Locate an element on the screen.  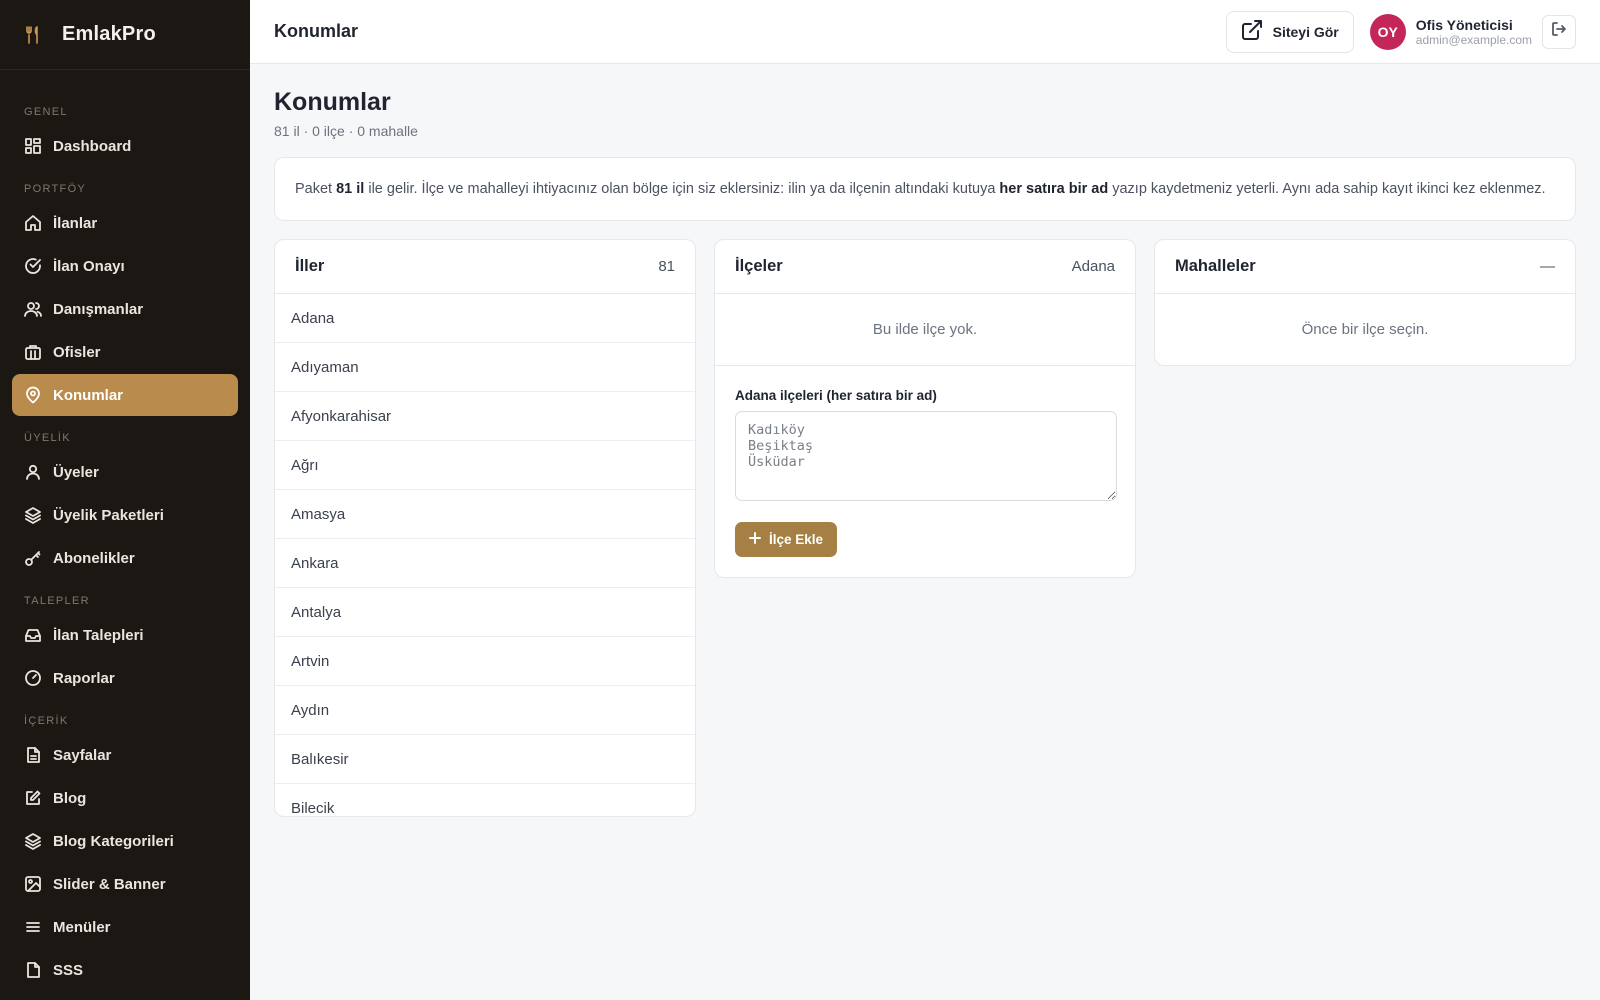
sidebar-item-ilanlar: İlanlar is located at coordinates (125, 223).